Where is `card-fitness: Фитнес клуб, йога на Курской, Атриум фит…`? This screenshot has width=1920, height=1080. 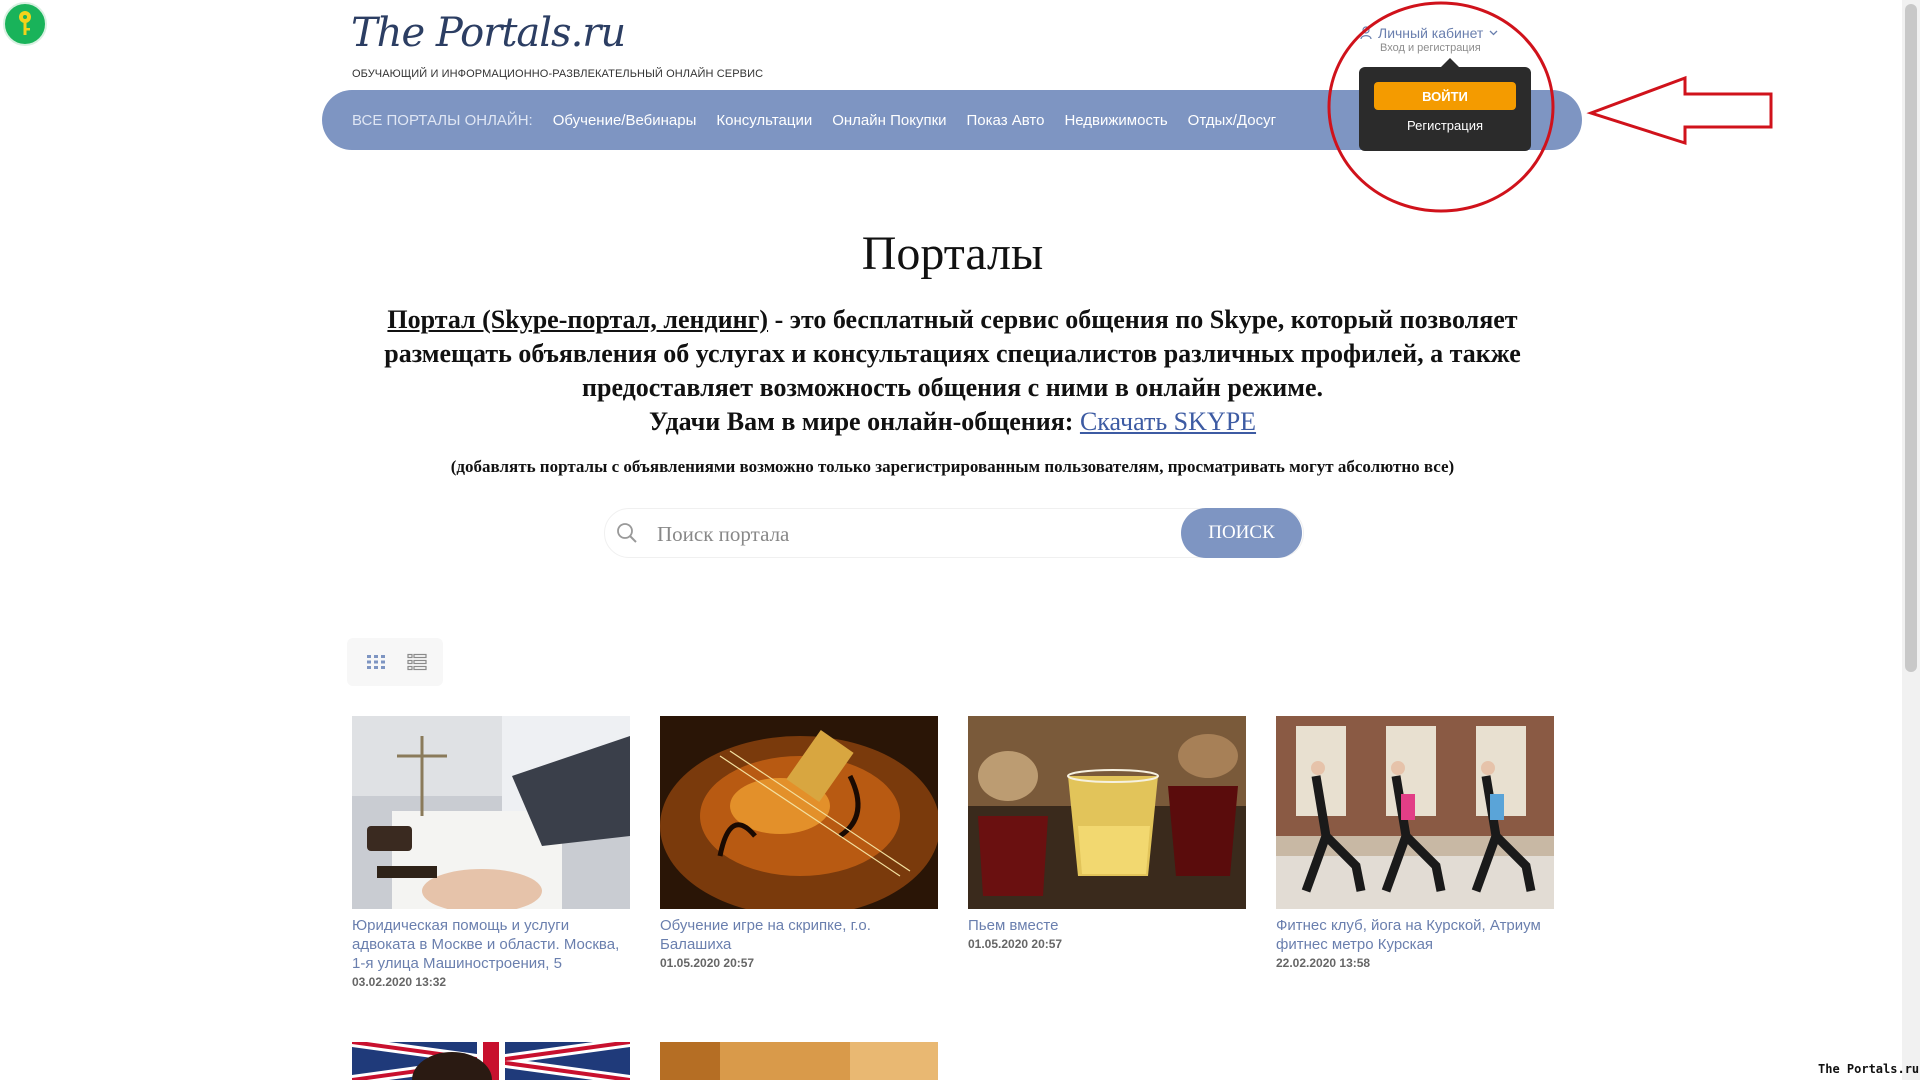 card-fitness: Фитнес клуб, йога на Курской, Атриум фит… is located at coordinates (1415, 944).